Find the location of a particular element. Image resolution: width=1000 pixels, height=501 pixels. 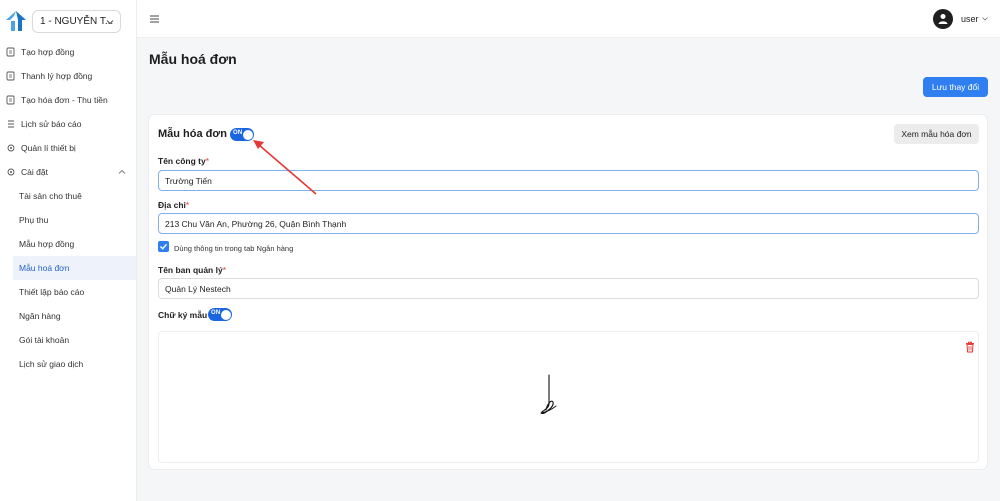

signature-toggle: ON is located at coordinates (220, 314).